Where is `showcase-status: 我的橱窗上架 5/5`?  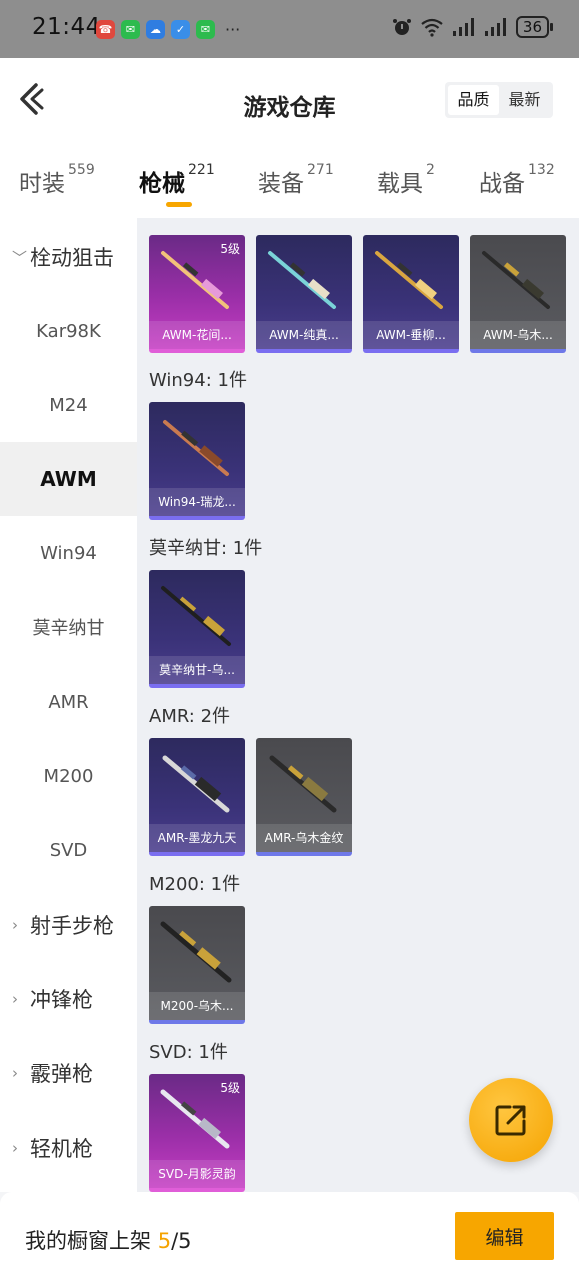
showcase-status: 我的橱窗上架 5/5 is located at coordinates (108, 1240).